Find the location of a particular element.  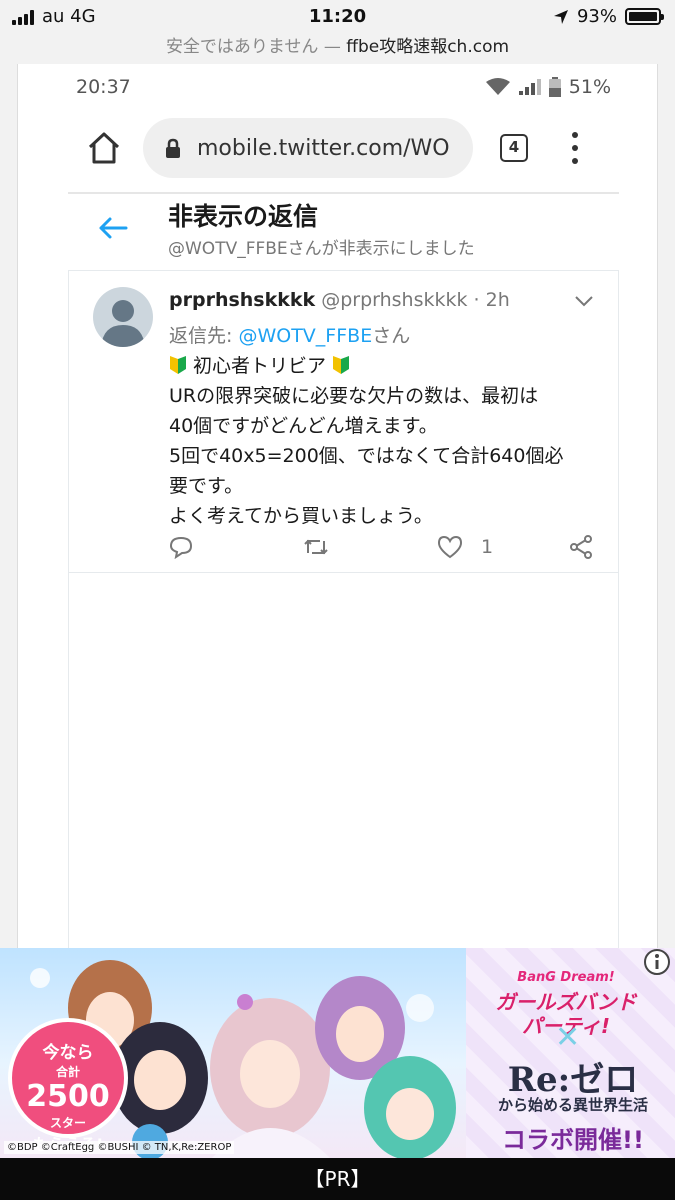

reply-prefix: 返信先: is located at coordinates (204, 336).